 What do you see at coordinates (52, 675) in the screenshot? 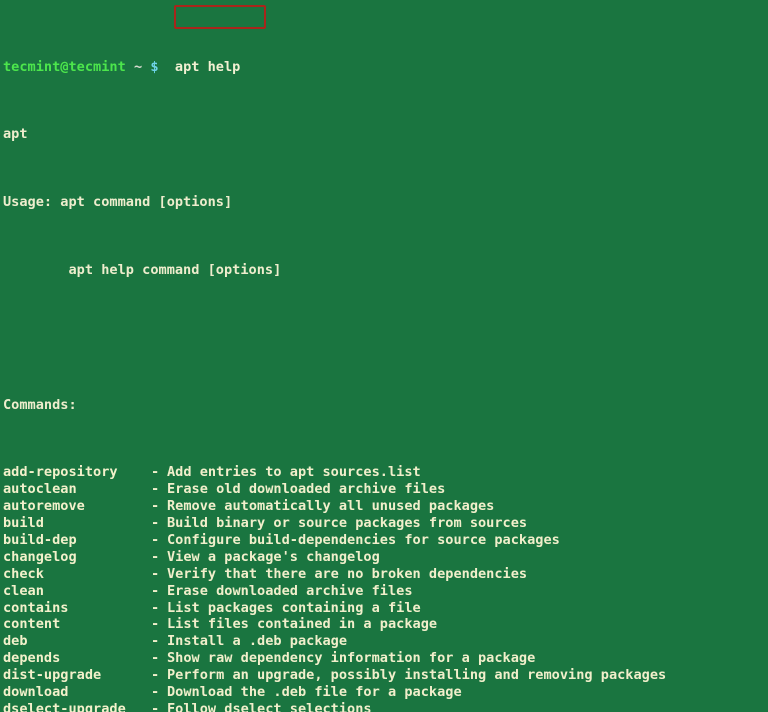
I see `command-name: dist-upgrade` at bounding box center [52, 675].